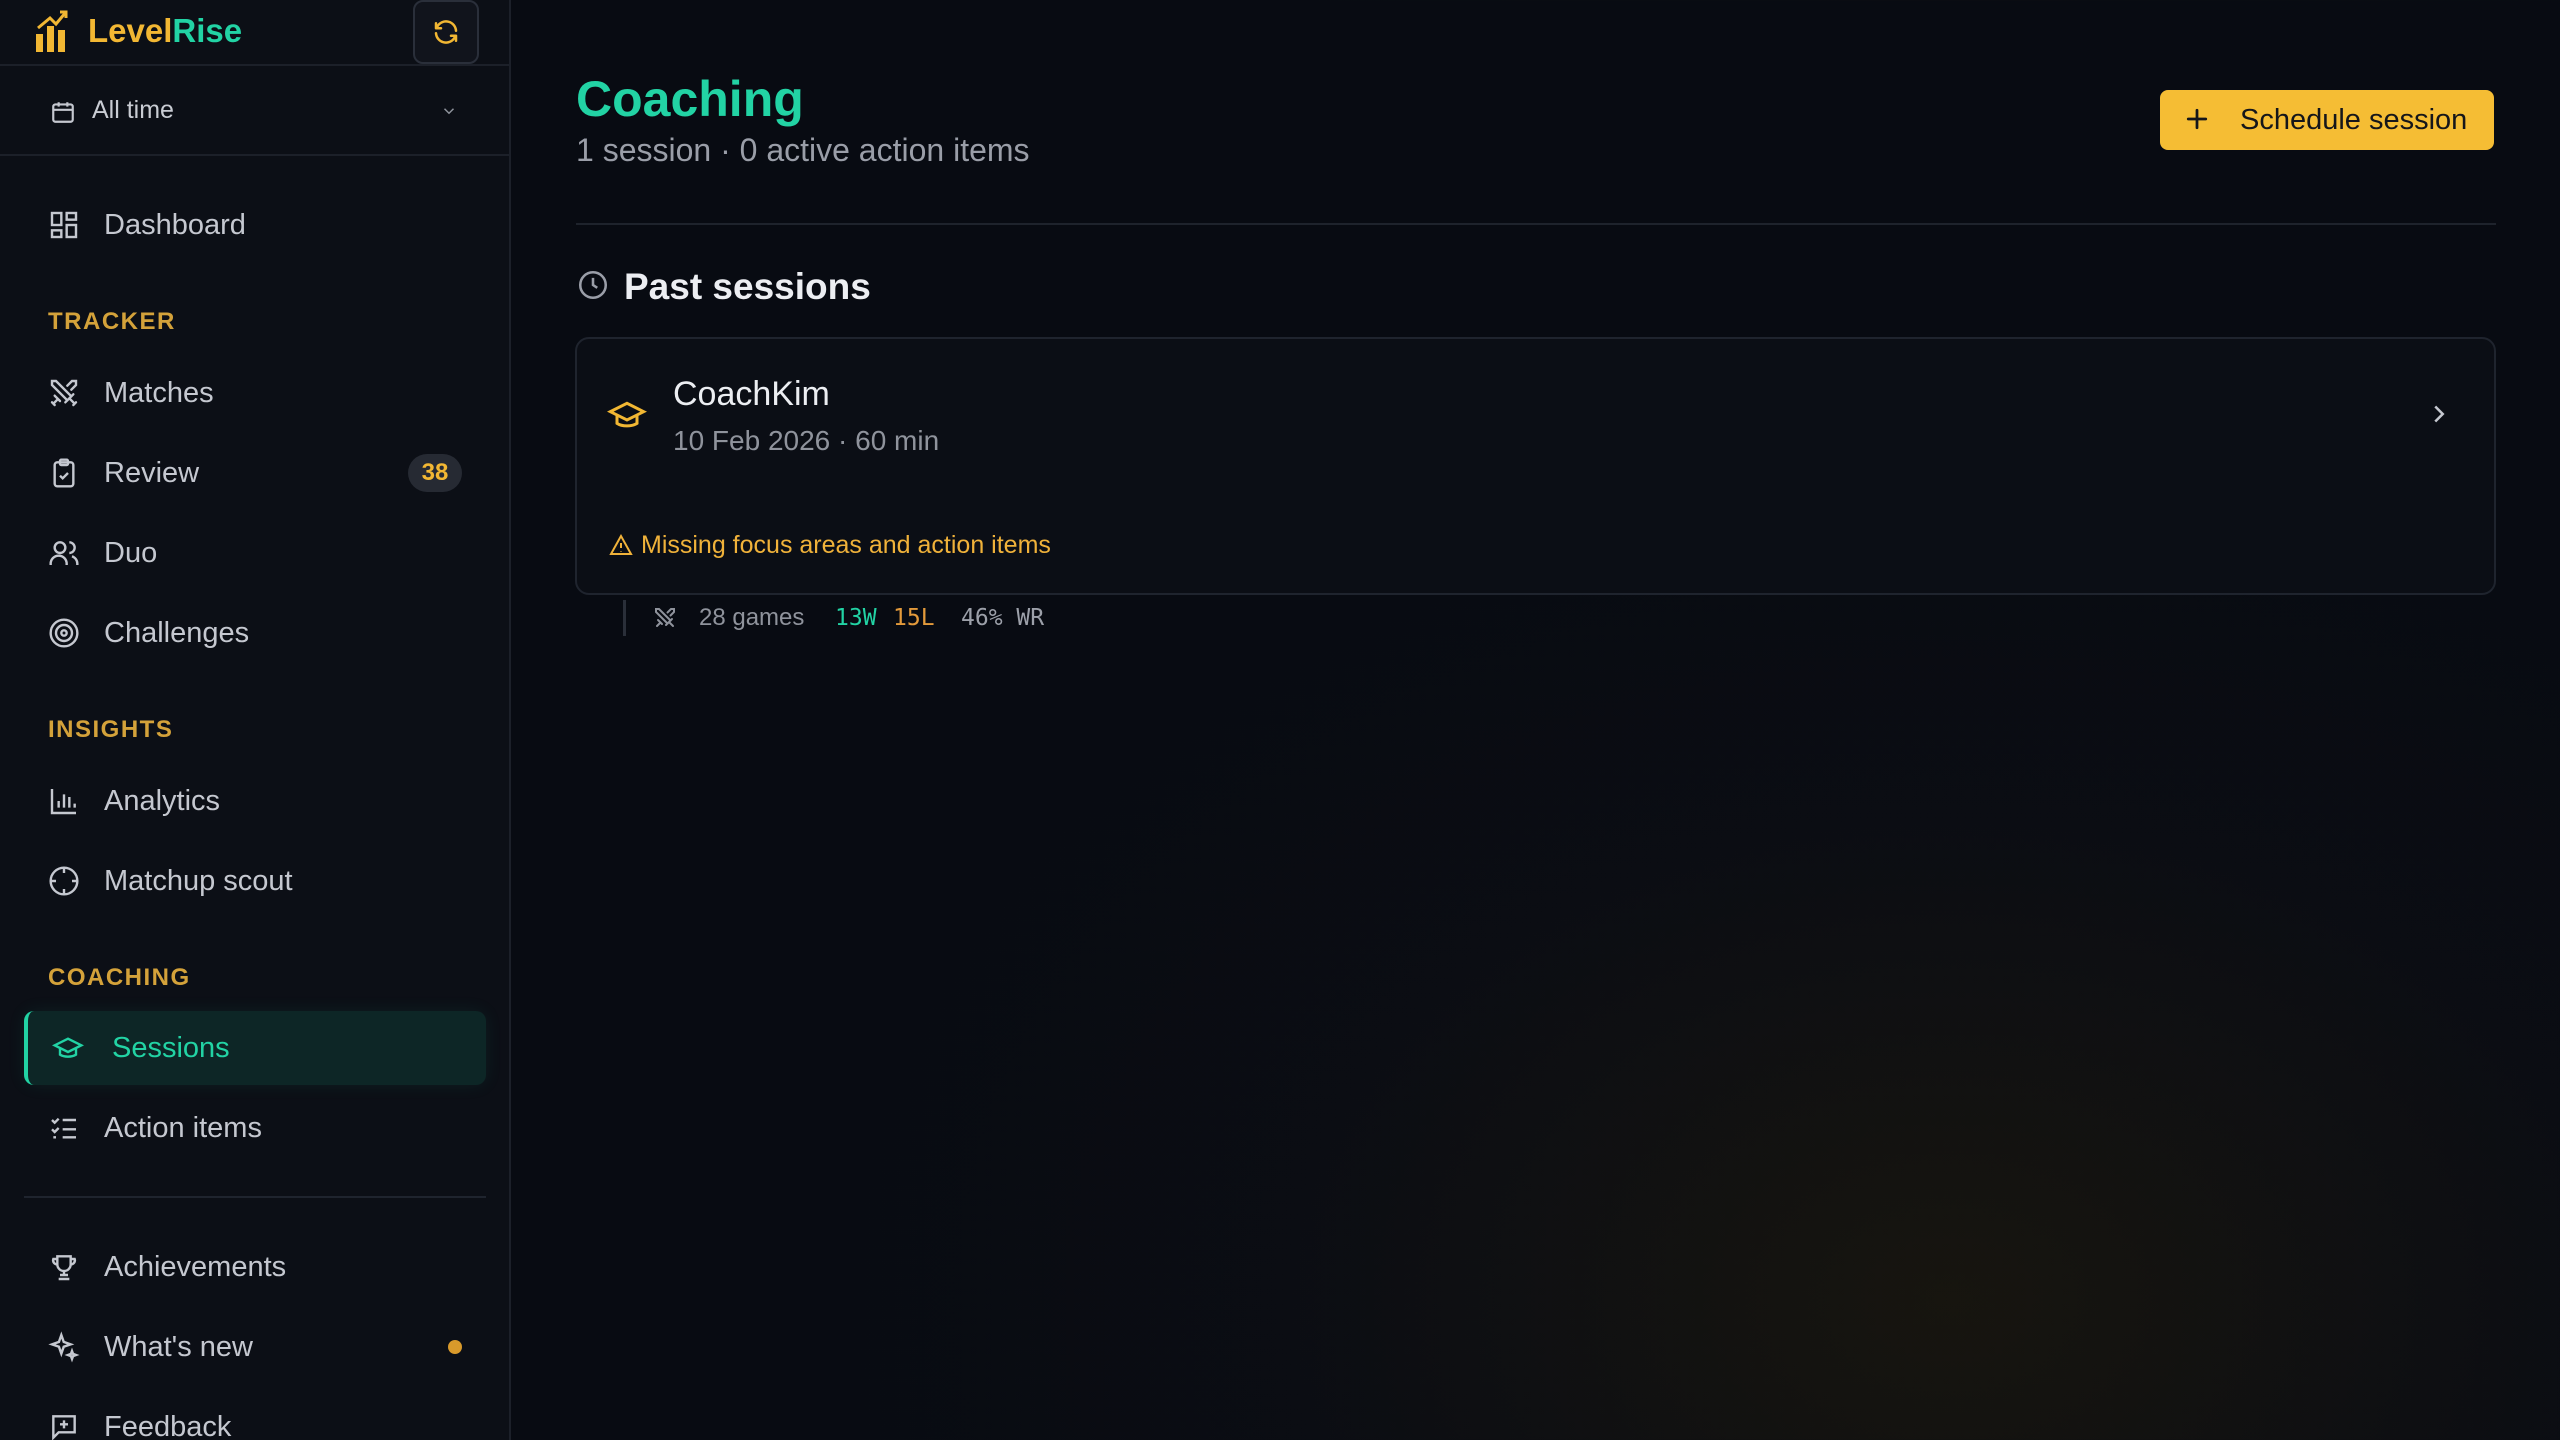 Image resolution: width=2560 pixels, height=1440 pixels. What do you see at coordinates (255, 1048) in the screenshot?
I see `sidebar-item-sessions: Sessions` at bounding box center [255, 1048].